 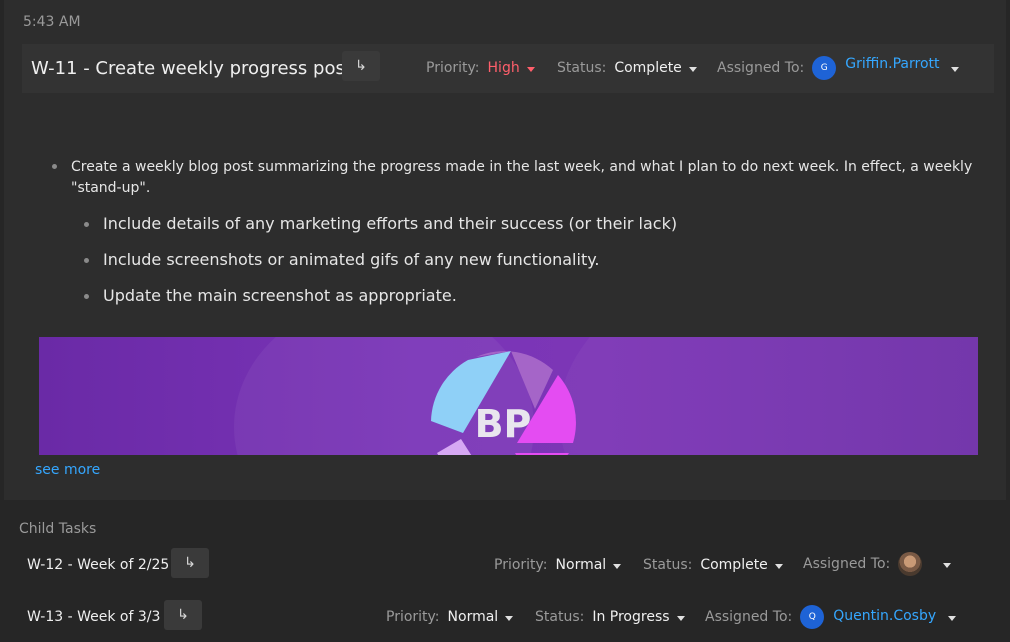 I want to click on assignee-dropdown: Assigned To:, so click(x=877, y=564).